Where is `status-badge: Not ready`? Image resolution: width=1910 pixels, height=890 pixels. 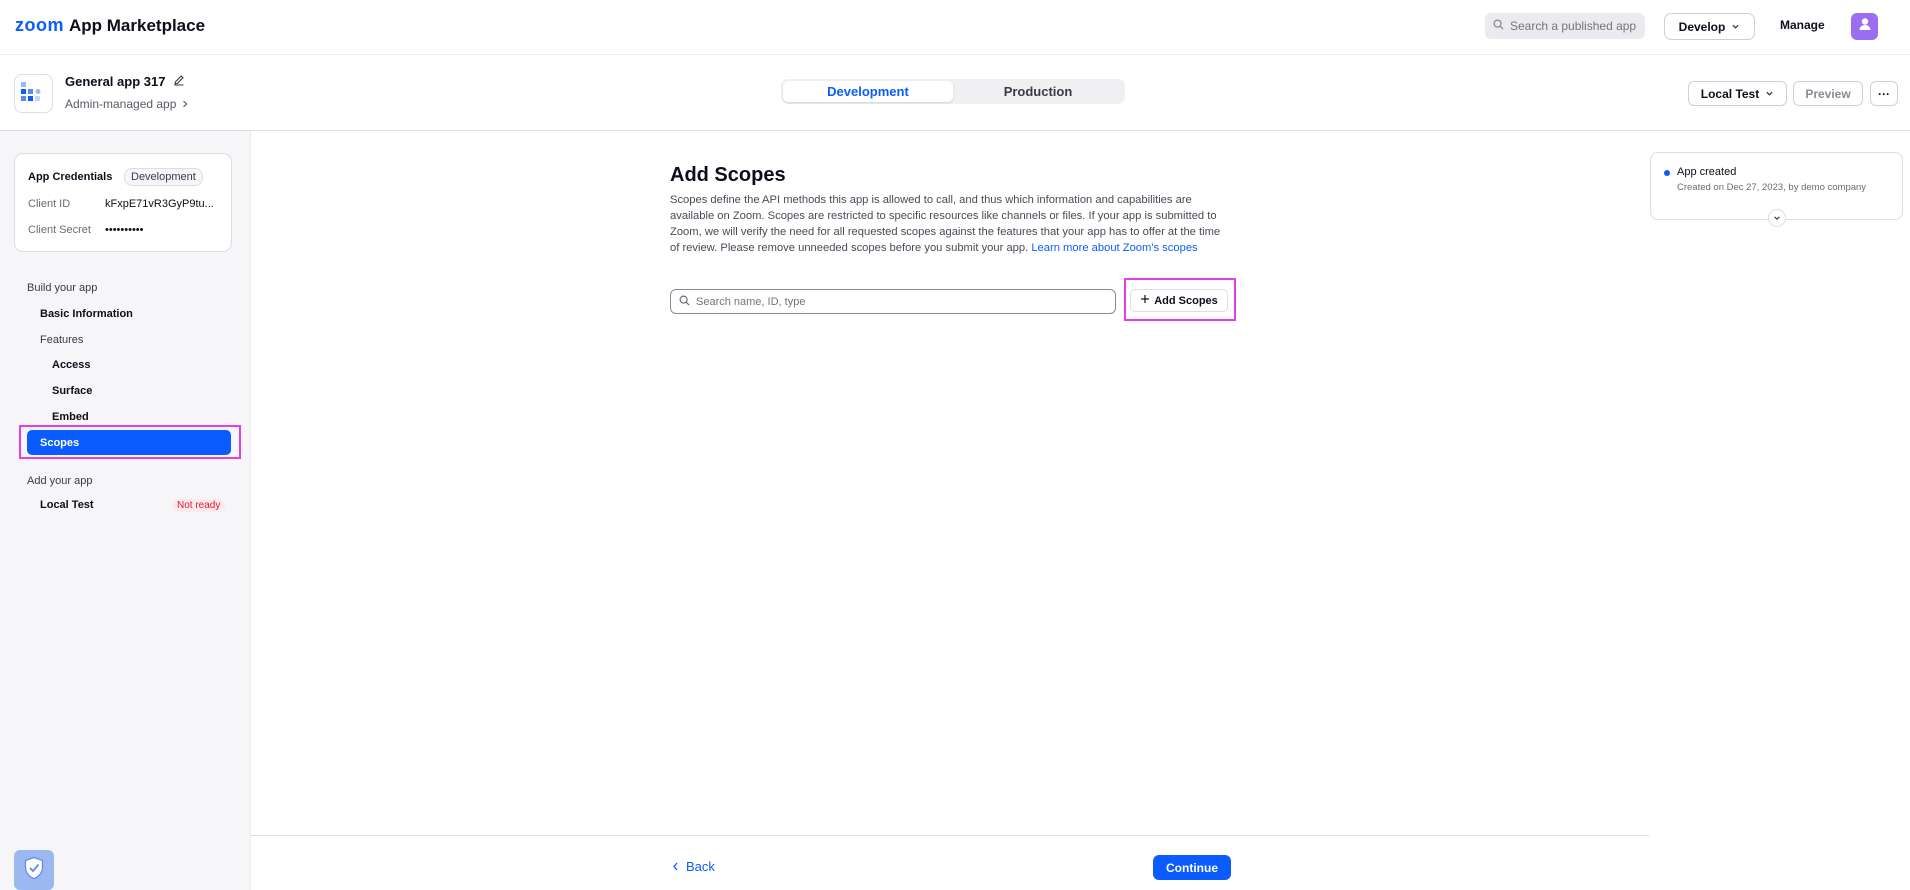
status-badge: Not ready is located at coordinates (199, 505).